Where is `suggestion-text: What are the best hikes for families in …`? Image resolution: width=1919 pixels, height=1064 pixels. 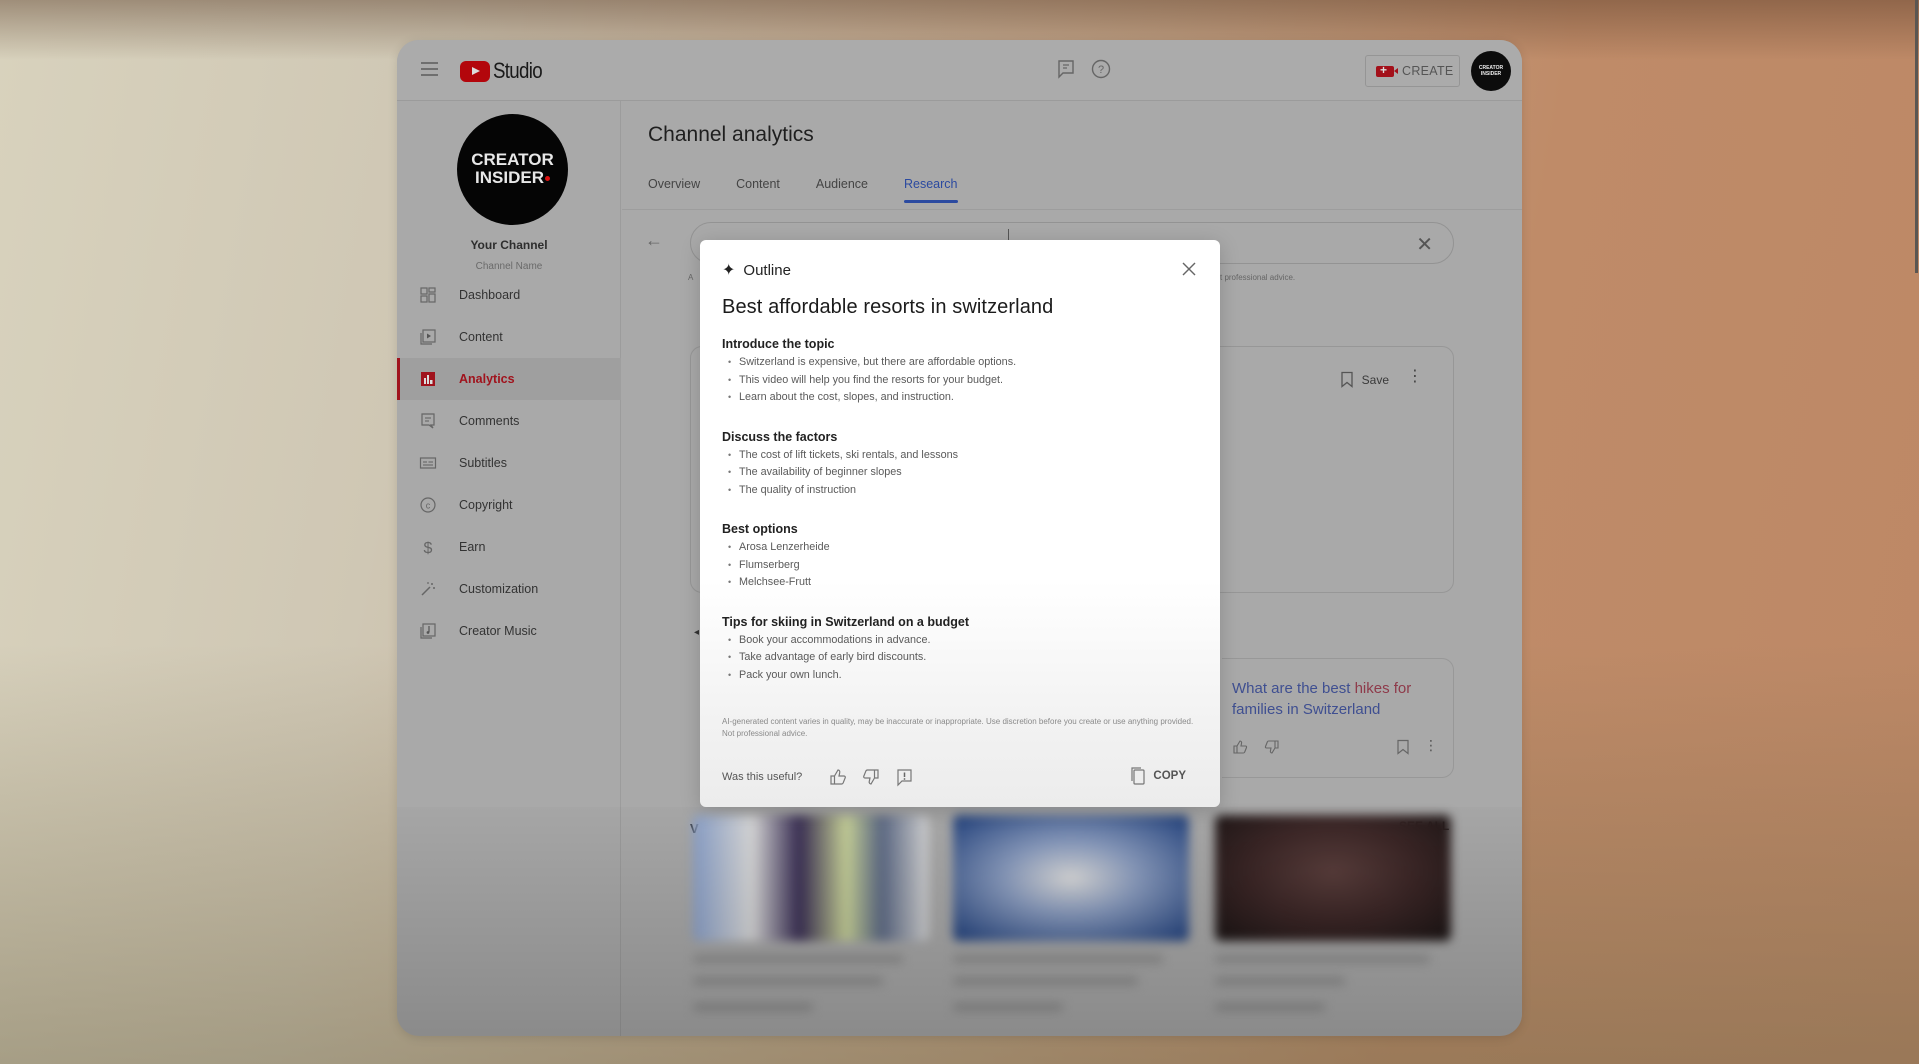 suggestion-text: What are the best hikes for families in … is located at coordinates (1332, 699).